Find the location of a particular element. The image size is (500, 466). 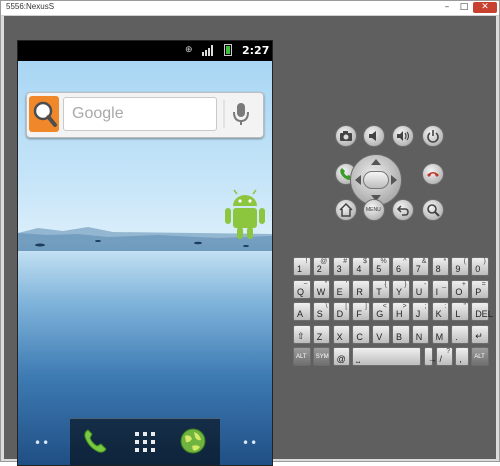

key-label: N is located at coordinates (419, 336).